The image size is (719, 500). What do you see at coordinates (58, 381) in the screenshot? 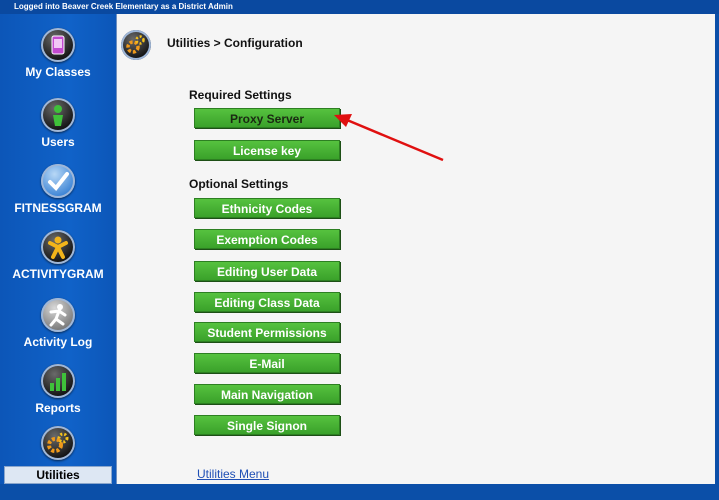
I see `bar-chart-icon` at bounding box center [58, 381].